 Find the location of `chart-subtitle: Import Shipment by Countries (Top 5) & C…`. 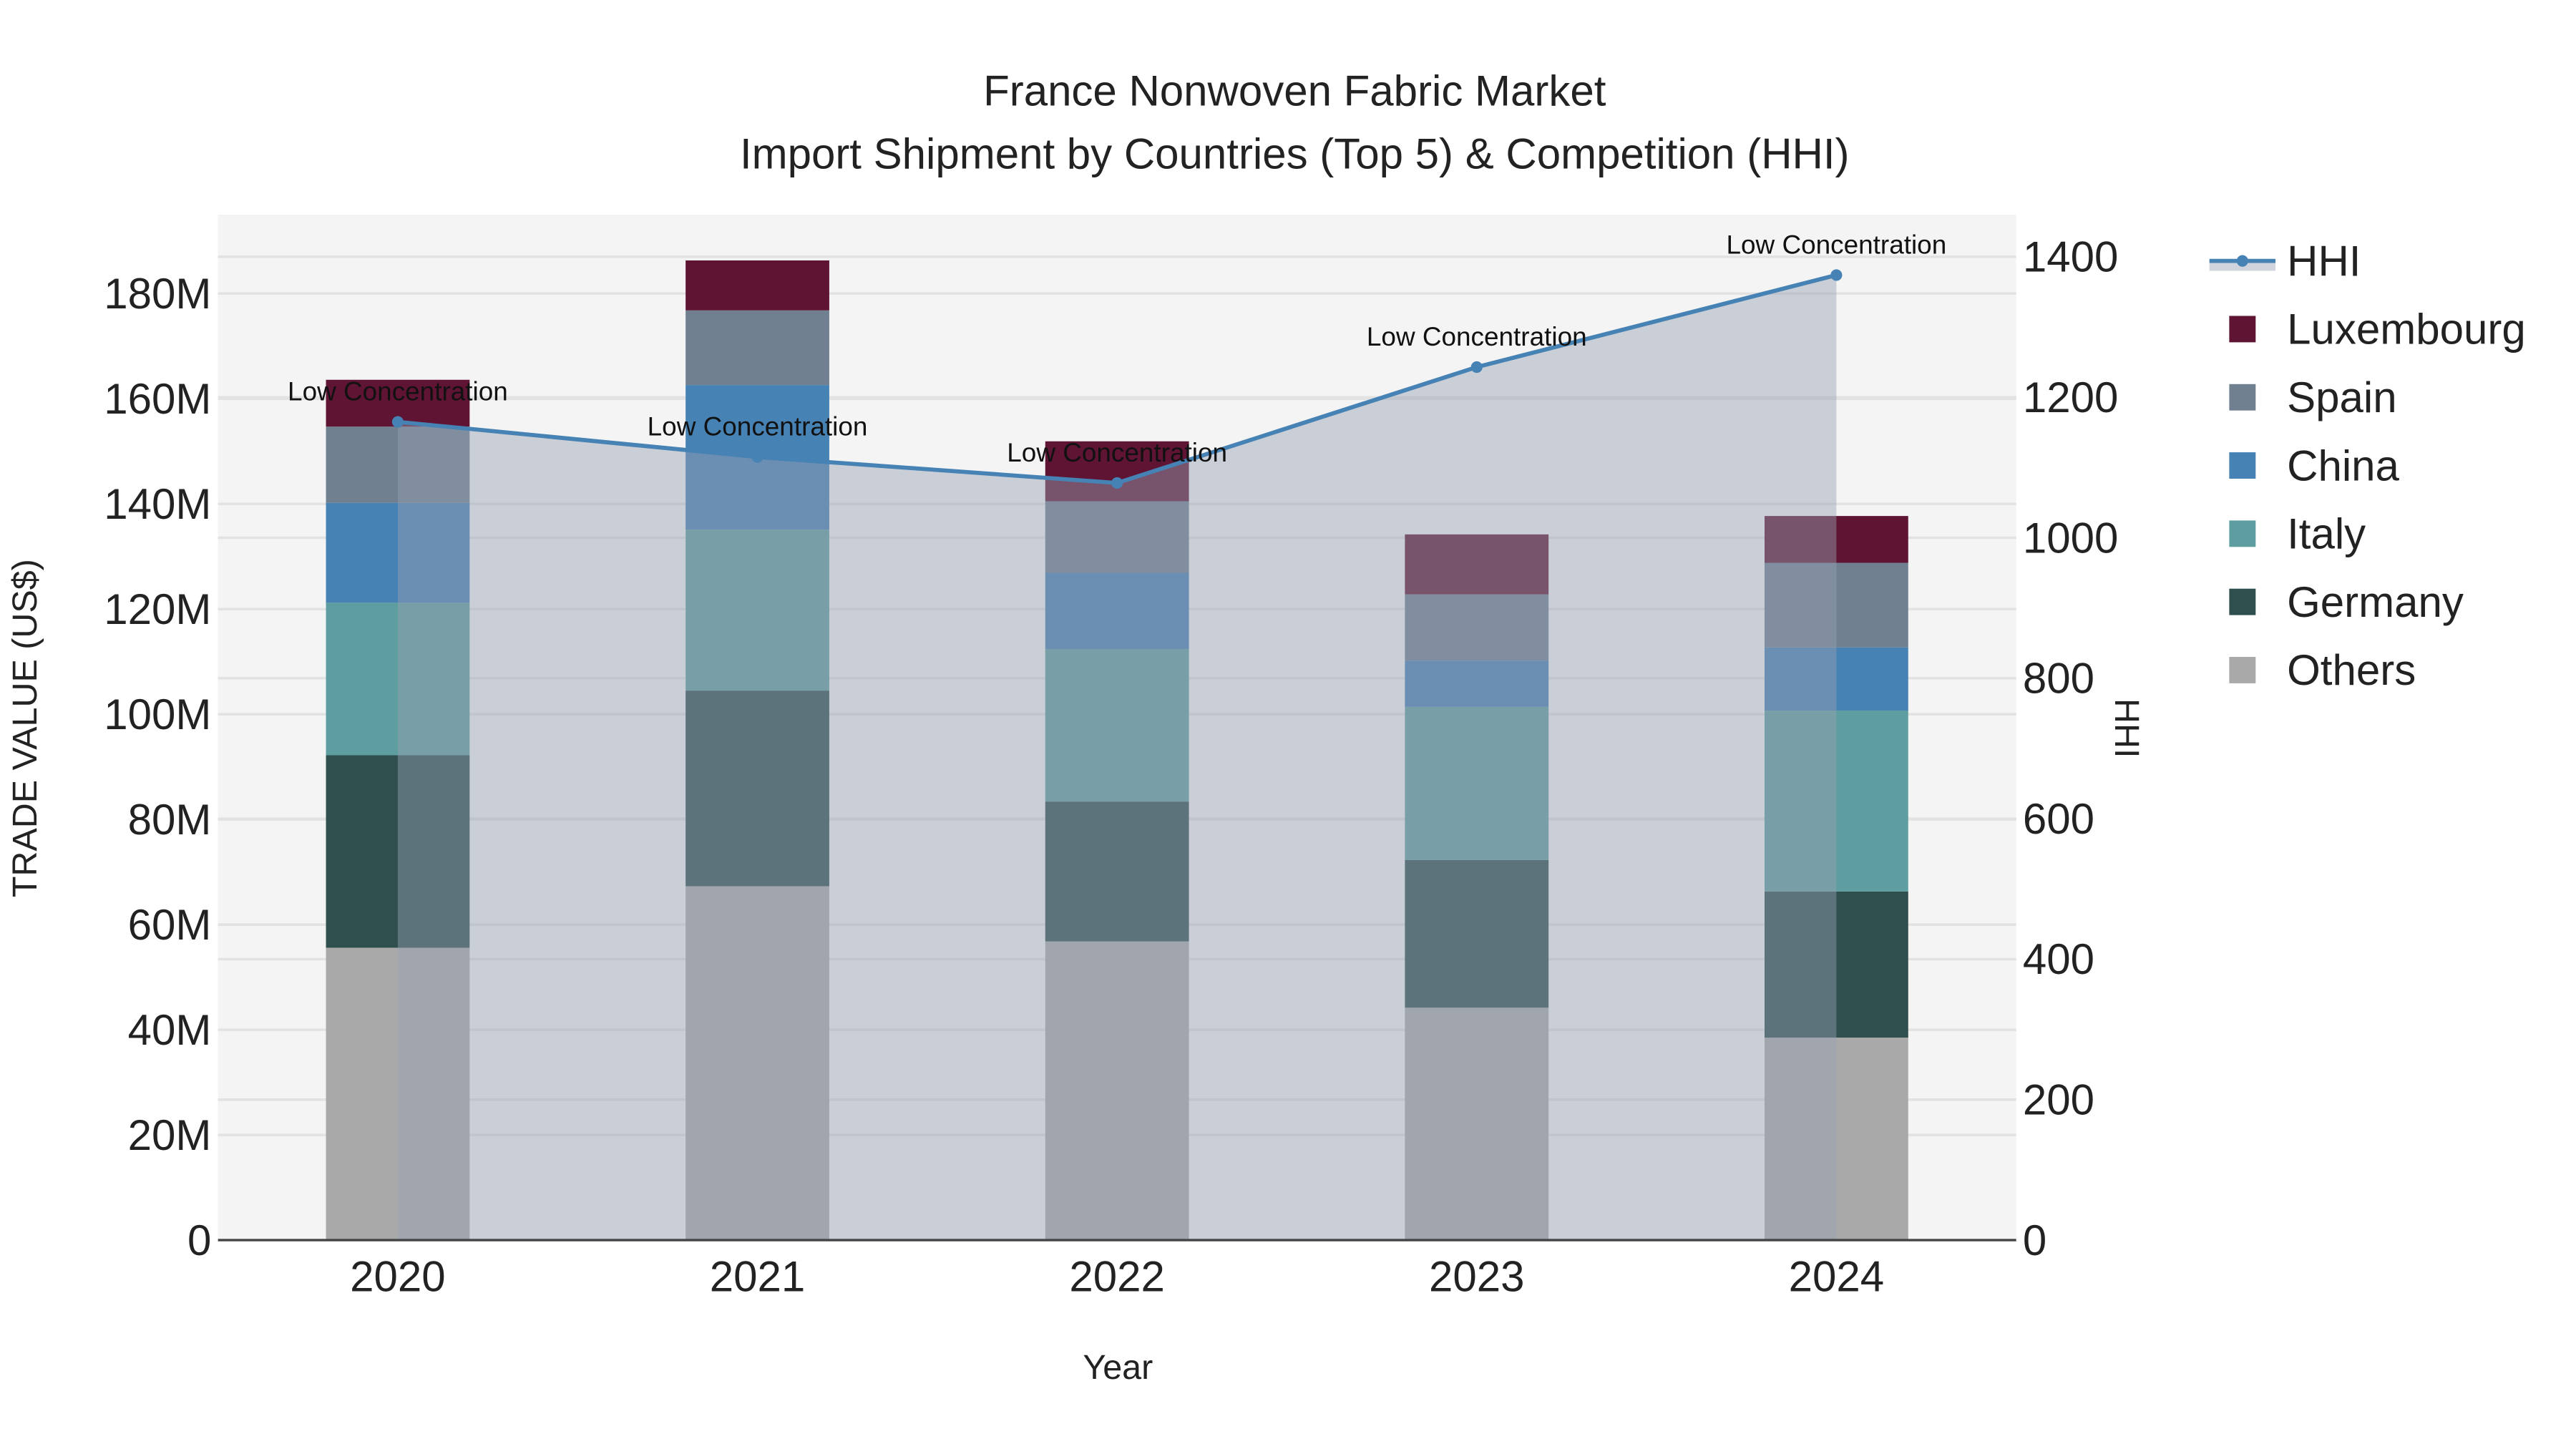

chart-subtitle: Import Shipment by Countries (Top 5) & C… is located at coordinates (1295, 153).